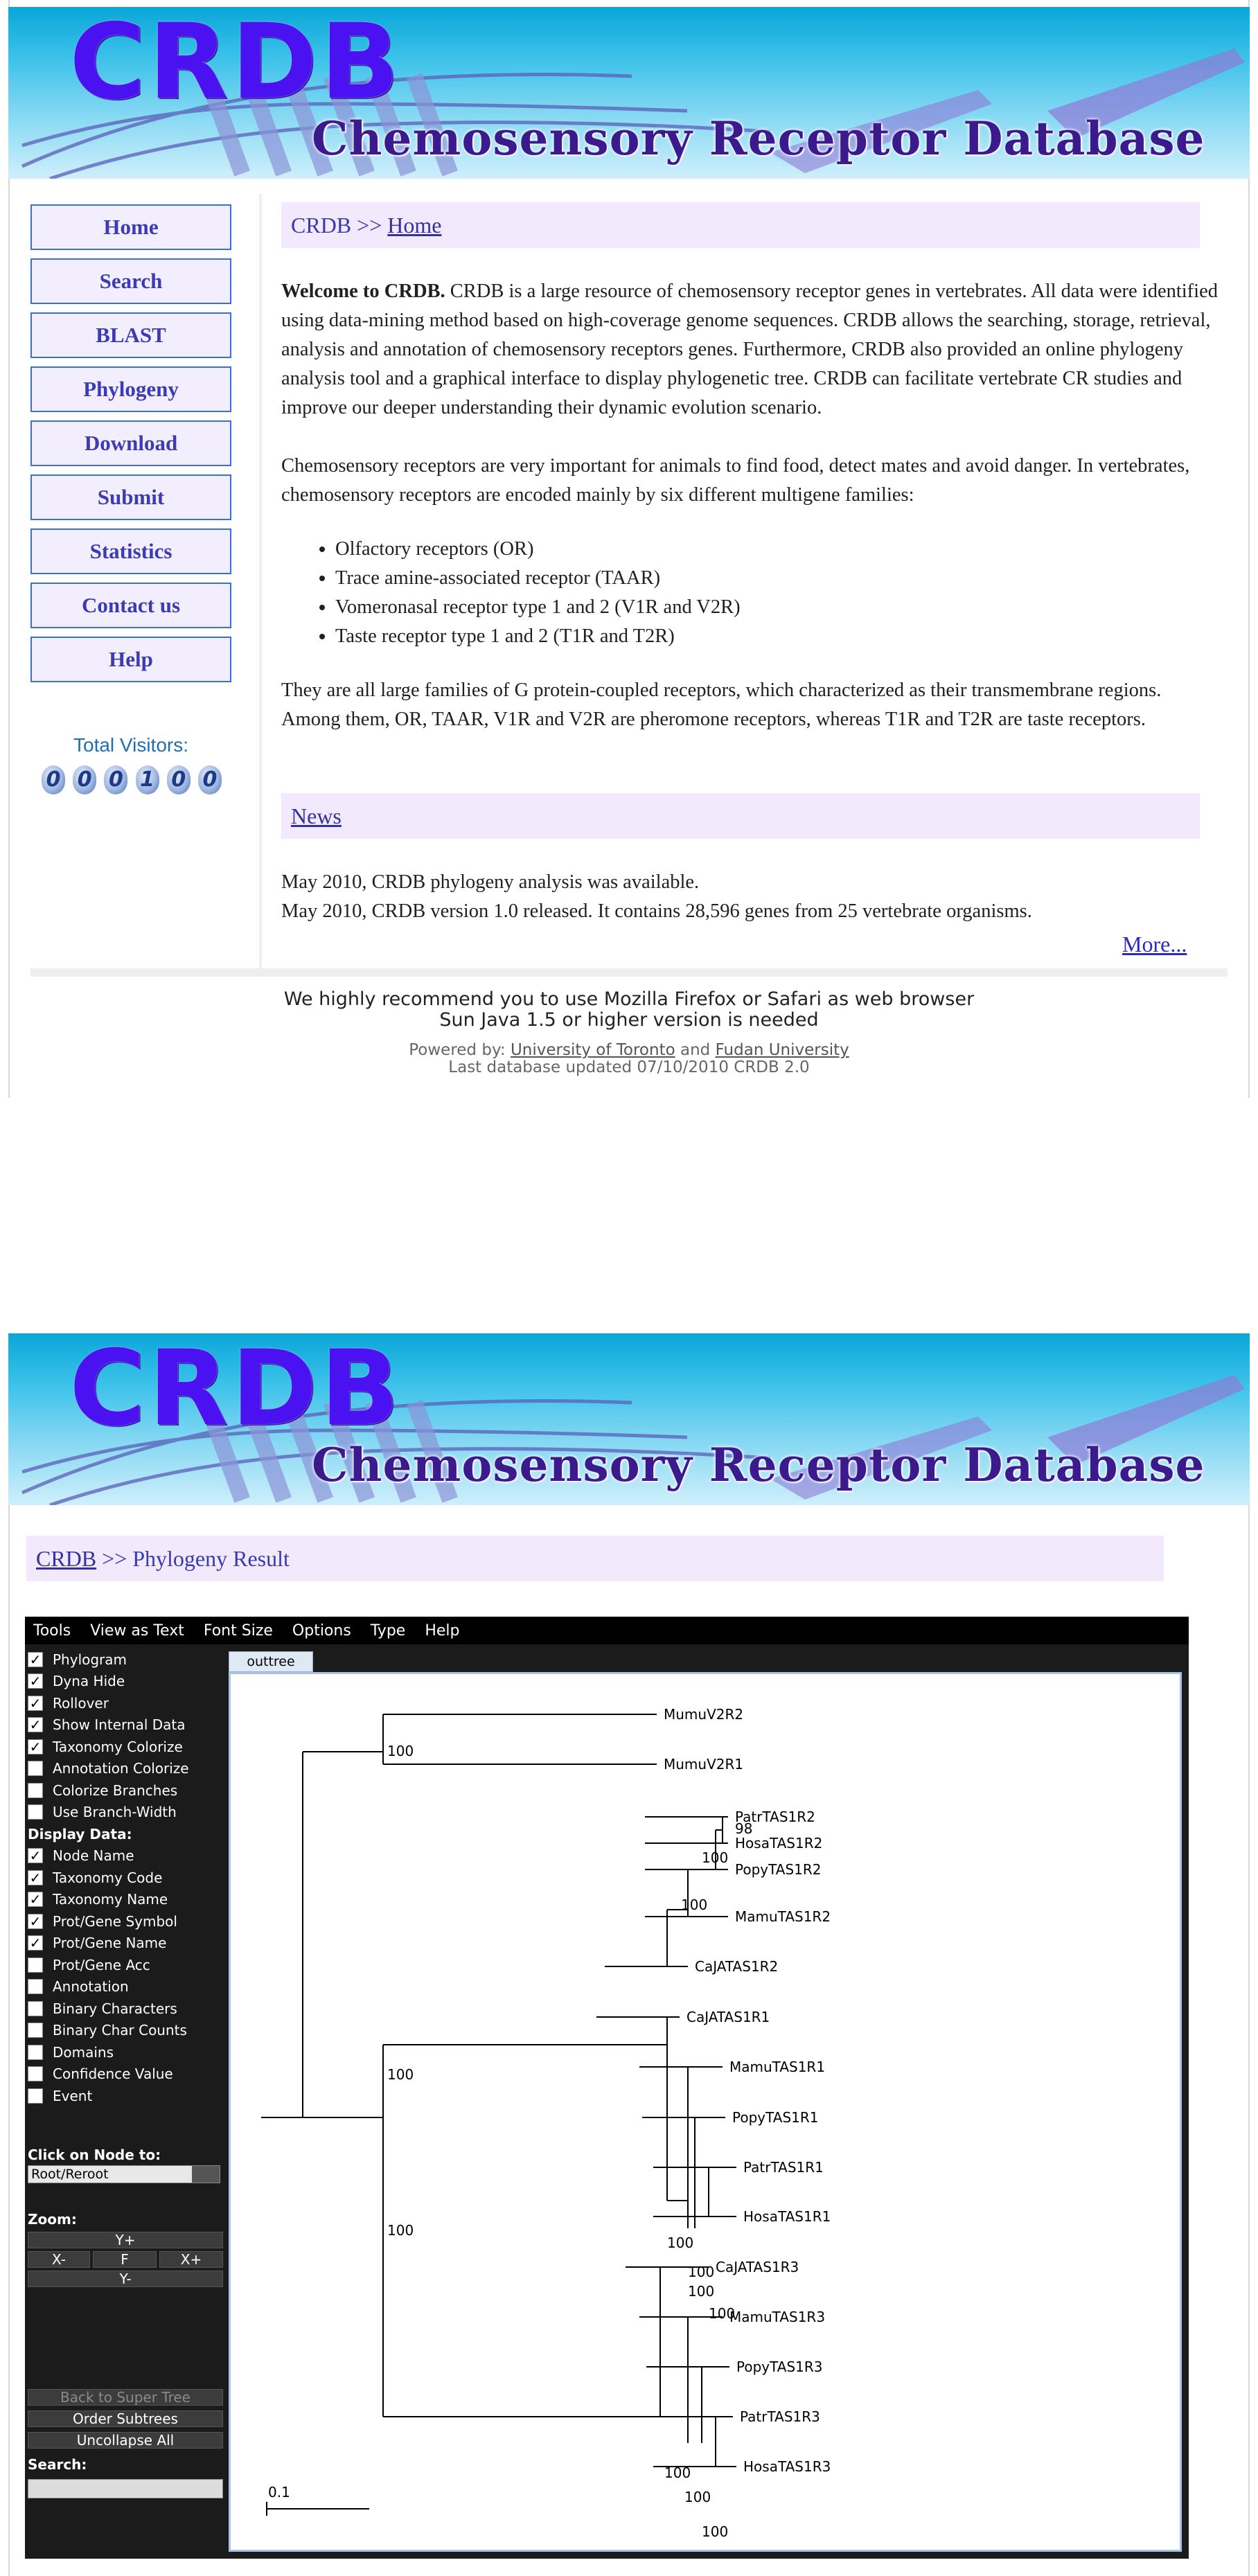 Image resolution: width=1258 pixels, height=2576 pixels. I want to click on option-binary-char-counts: Binary Char Counts, so click(108, 2031).